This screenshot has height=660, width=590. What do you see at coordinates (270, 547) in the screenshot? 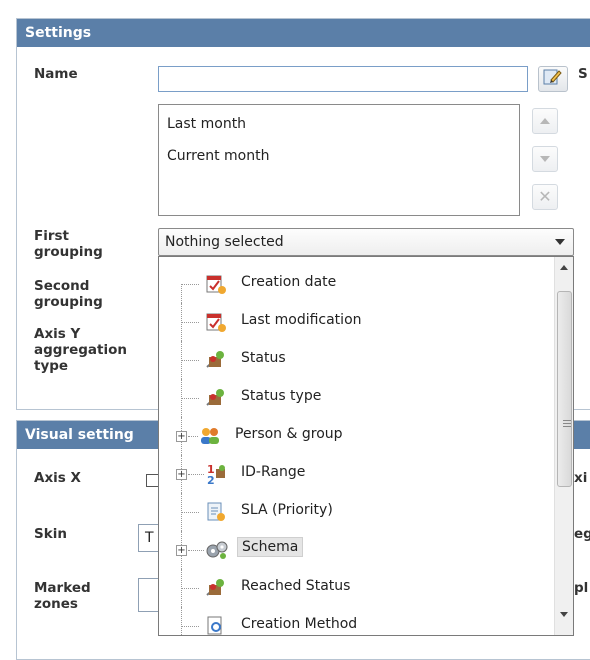
I see `tree-item-label: Schema` at bounding box center [270, 547].